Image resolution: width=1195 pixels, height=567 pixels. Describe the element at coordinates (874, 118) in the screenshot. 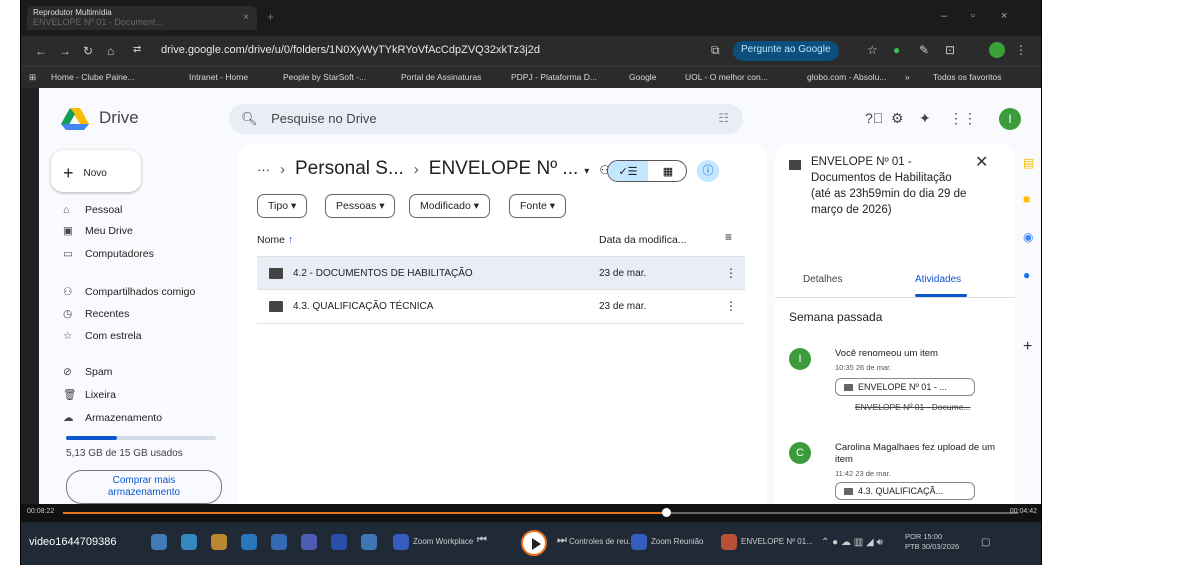

I see `help-icon: ?⃝` at that location.